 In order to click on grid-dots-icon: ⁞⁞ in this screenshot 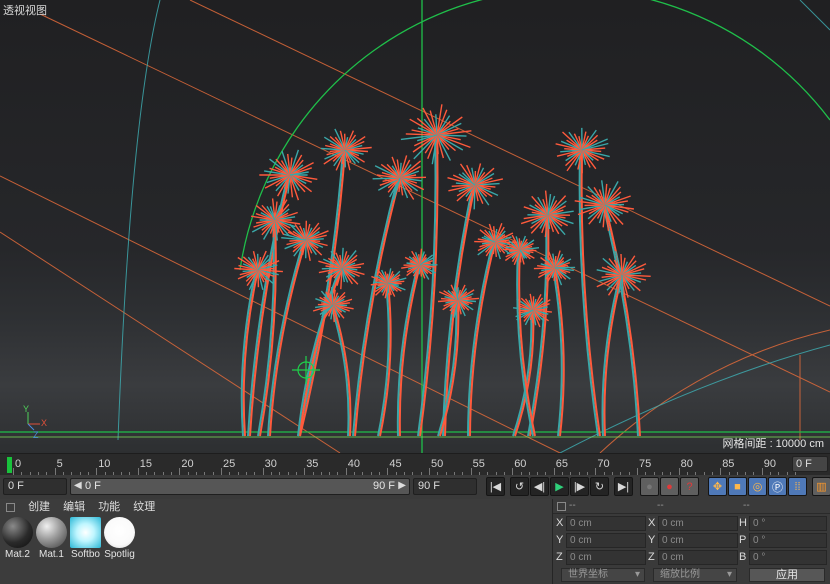, I will do `click(797, 486)`.